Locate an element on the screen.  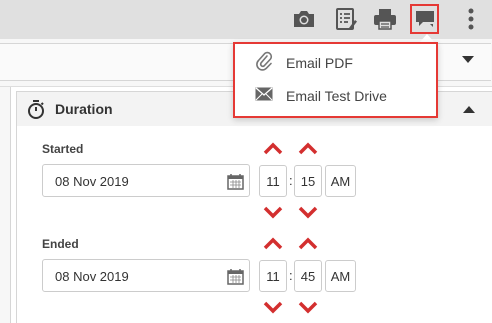
ended-hour-input: 11 is located at coordinates (273, 276).